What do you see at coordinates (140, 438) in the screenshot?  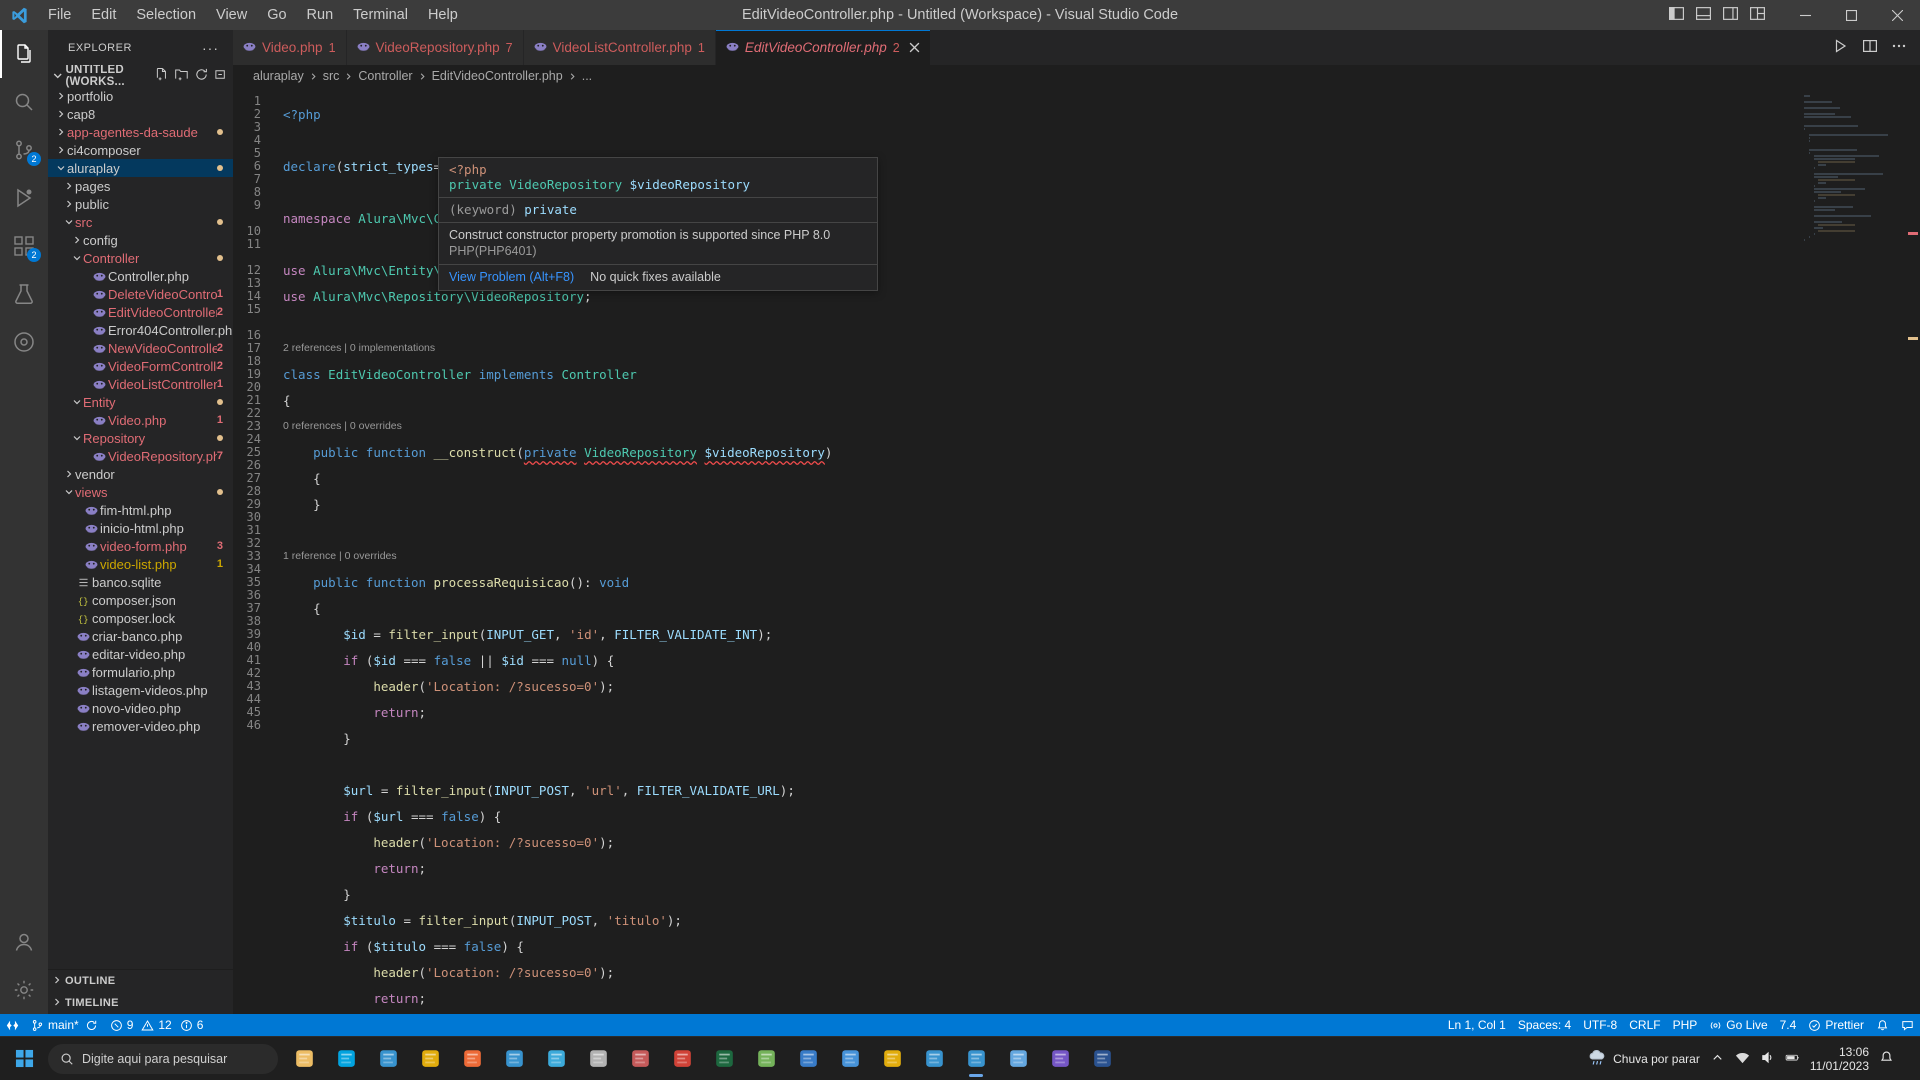 I see `tree-folder-repository: Repository` at bounding box center [140, 438].